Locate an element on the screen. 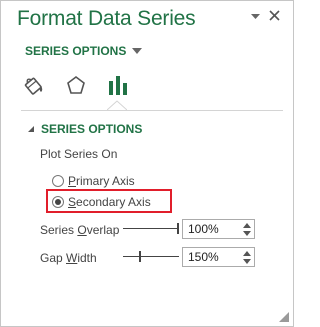 This screenshot has height=327, width=320. bar-chart-icon is located at coordinates (118, 85).